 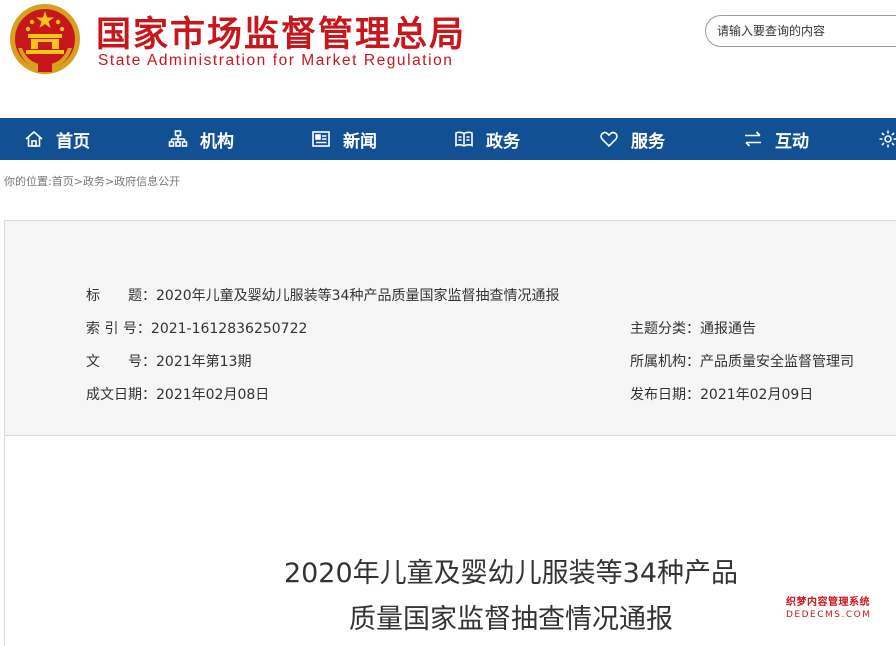 I want to click on meta-published-row: 发布日期：2021年02月09日, so click(x=721, y=394).